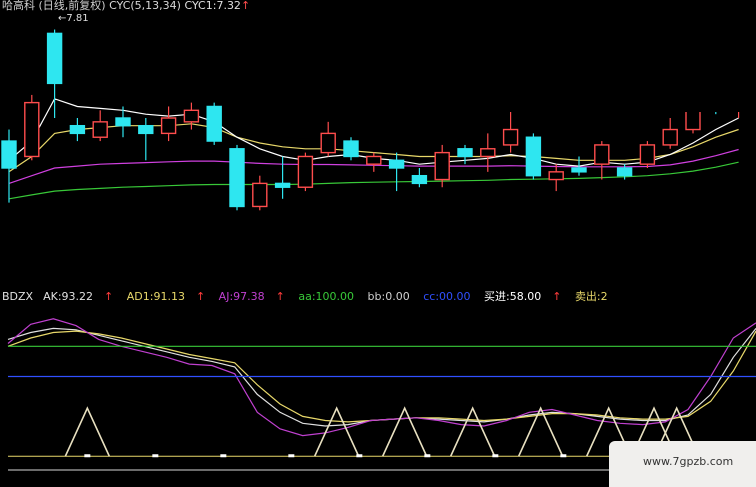 This screenshot has width=756, height=487. What do you see at coordinates (280, 296) in the screenshot?
I see `aj-up-arrow-icon: ↑` at bounding box center [280, 296].